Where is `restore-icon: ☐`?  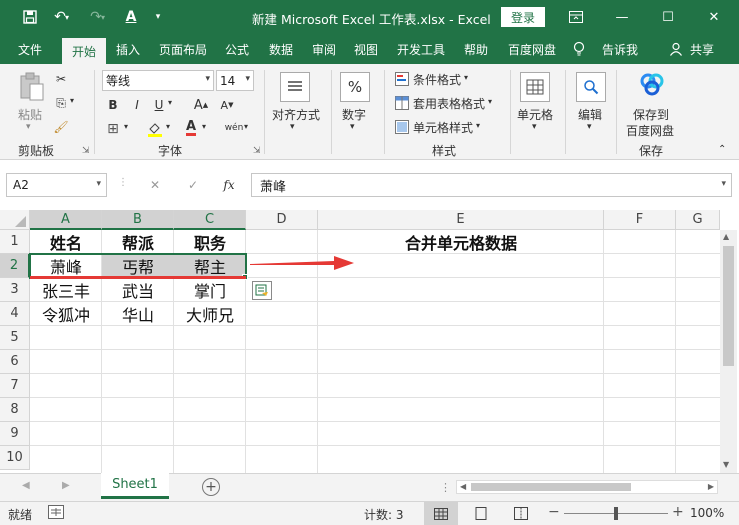 restore-icon: ☐ is located at coordinates (668, 17).